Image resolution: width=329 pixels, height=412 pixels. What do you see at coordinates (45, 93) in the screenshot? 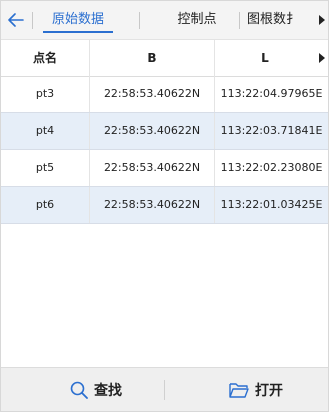
I see `cell-name: pt3` at bounding box center [45, 93].